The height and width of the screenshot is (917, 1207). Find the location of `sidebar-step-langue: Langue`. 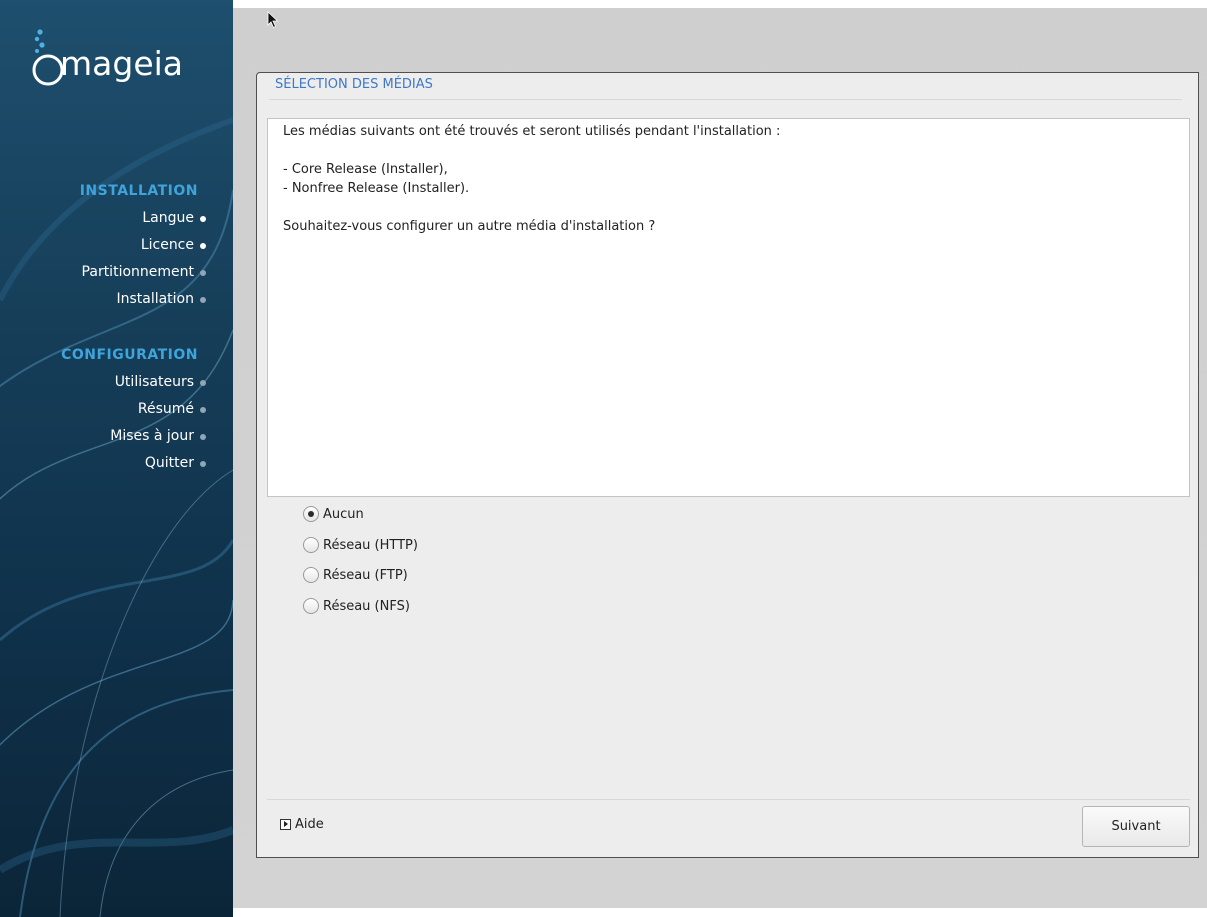

sidebar-step-langue: Langue is located at coordinates (174, 218).